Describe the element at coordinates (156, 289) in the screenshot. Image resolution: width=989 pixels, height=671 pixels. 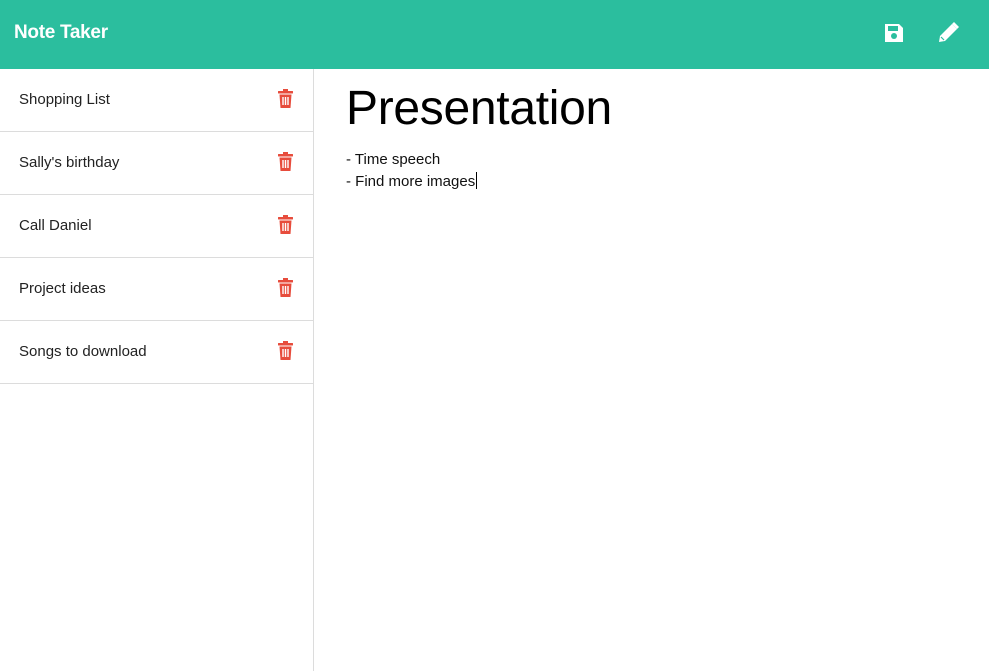
I see `list-item: Project ideas` at that location.